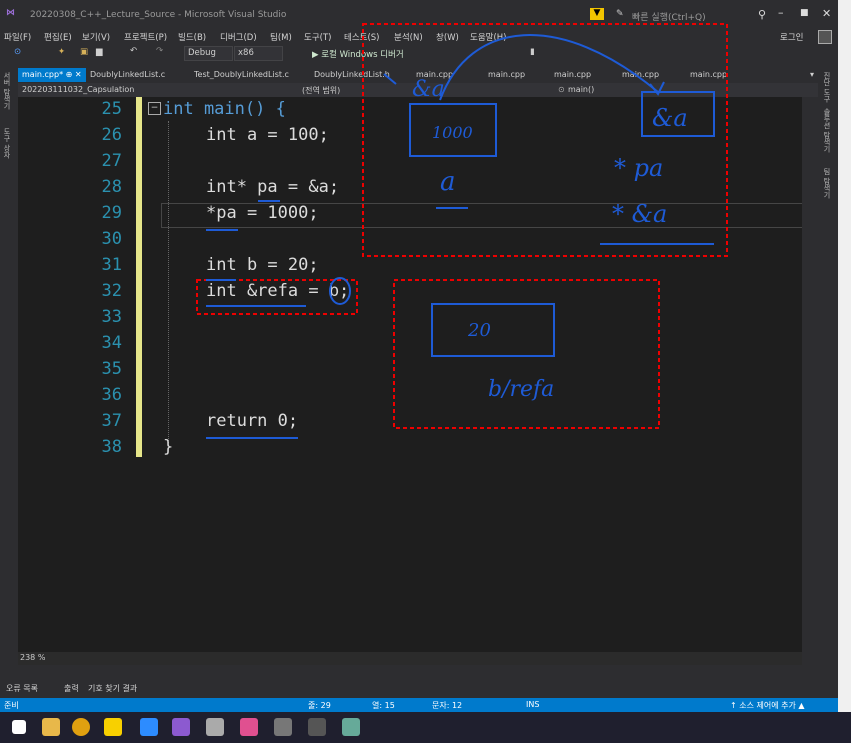 The height and width of the screenshot is (743, 851). I want to click on tab-main-cpp-active: main.cpp* ⊕ ✕, so click(52, 75).